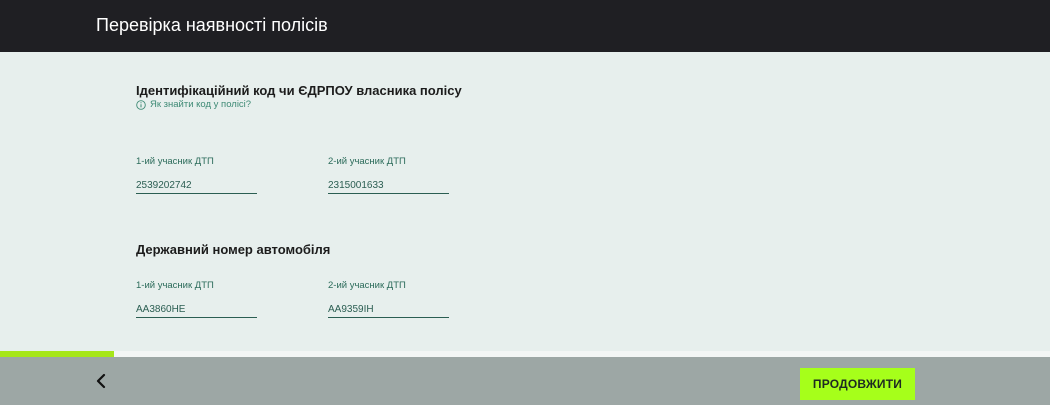 The height and width of the screenshot is (405, 1050). I want to click on back-button, so click(101, 381).